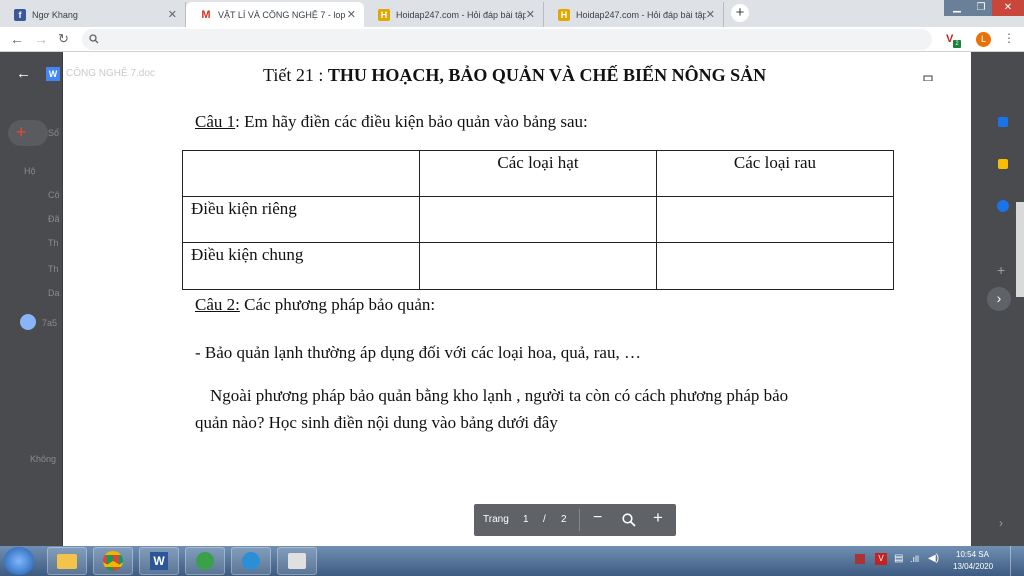 This screenshot has height=576, width=1024. Describe the element at coordinates (63, 39) in the screenshot. I see `reload-icon: ↻` at that location.